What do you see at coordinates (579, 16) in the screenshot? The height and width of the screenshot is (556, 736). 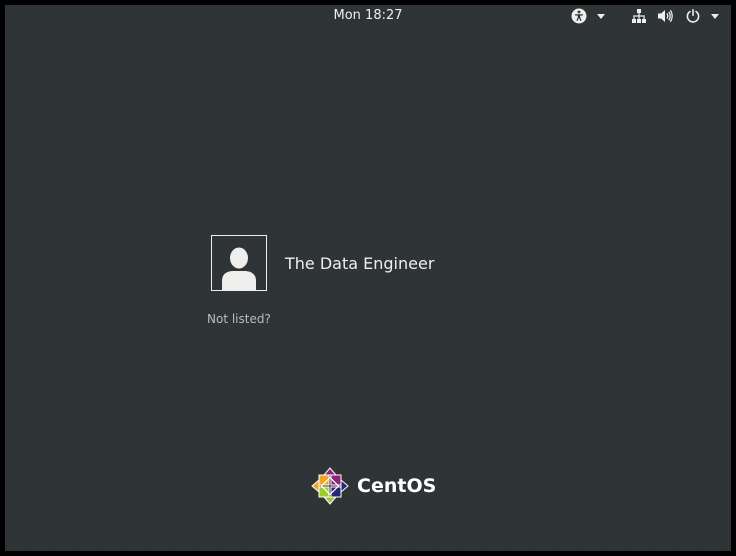 I see `accessibility-icon` at bounding box center [579, 16].